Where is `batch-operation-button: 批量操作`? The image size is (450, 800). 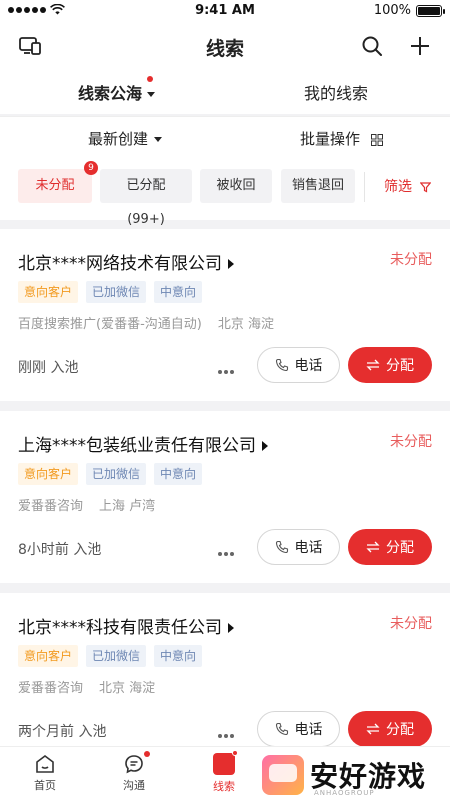 batch-operation-button: 批量操作 is located at coordinates (341, 138).